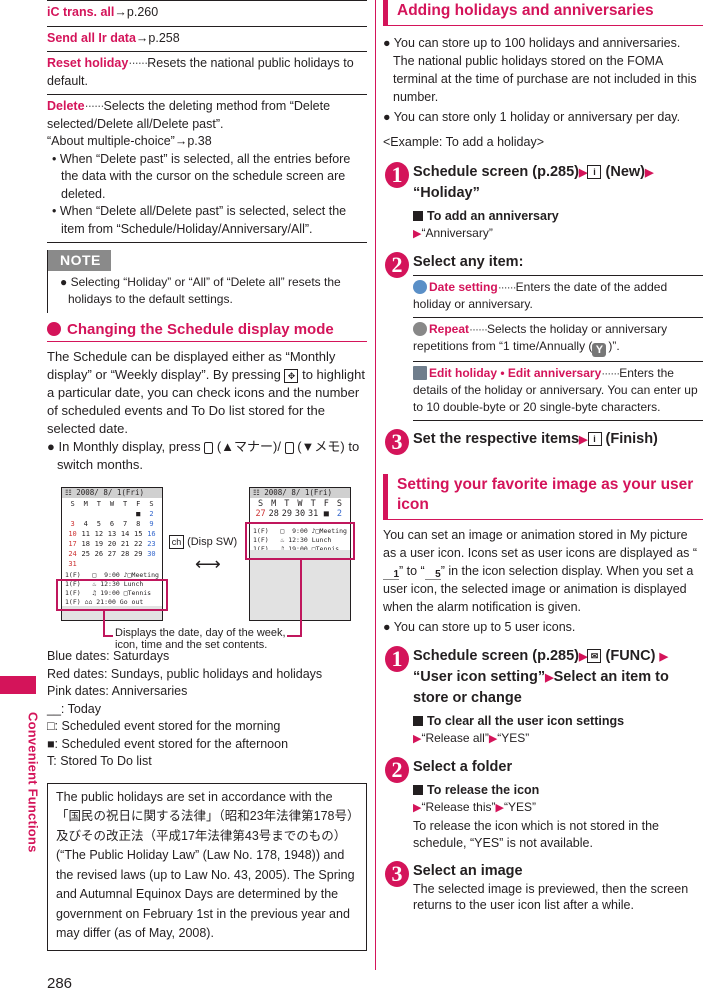 This screenshot has width=703, height=993. I want to click on weekday-header: W, so click(112, 504).